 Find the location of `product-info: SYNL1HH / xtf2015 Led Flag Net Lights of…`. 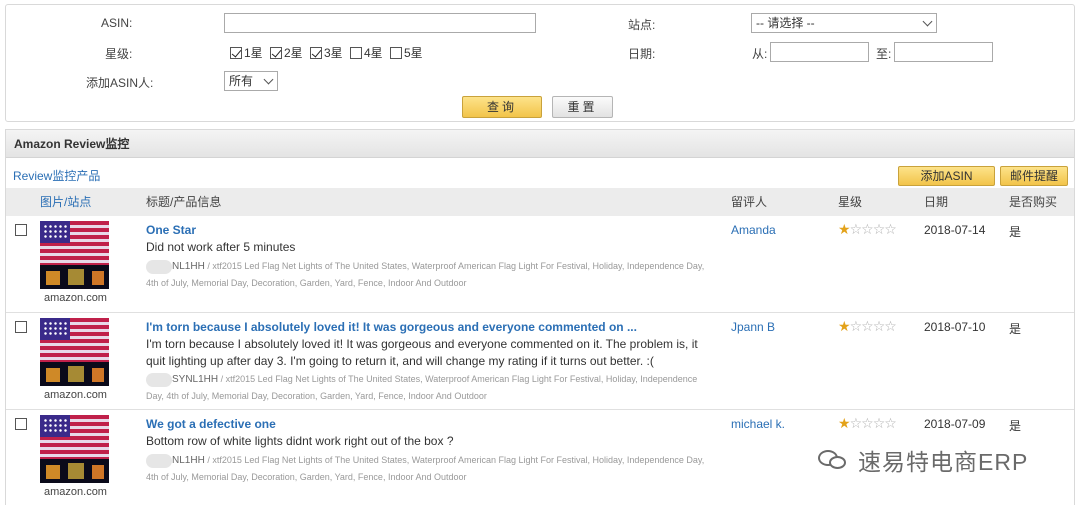

product-info: SYNL1HH / xtf2015 Led Flag Net Lights of… is located at coordinates (426, 387).